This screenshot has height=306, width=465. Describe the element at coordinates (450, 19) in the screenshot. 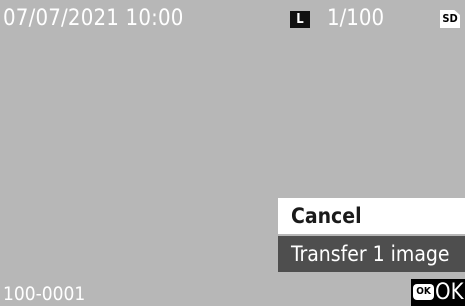

I see `sd-card-icon: SD` at that location.